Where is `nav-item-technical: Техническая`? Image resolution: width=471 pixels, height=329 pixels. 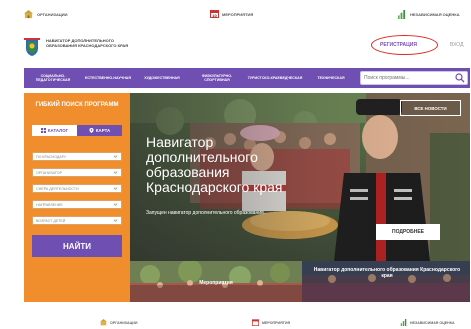
nav-item-technical: Техническая is located at coordinates (331, 78).